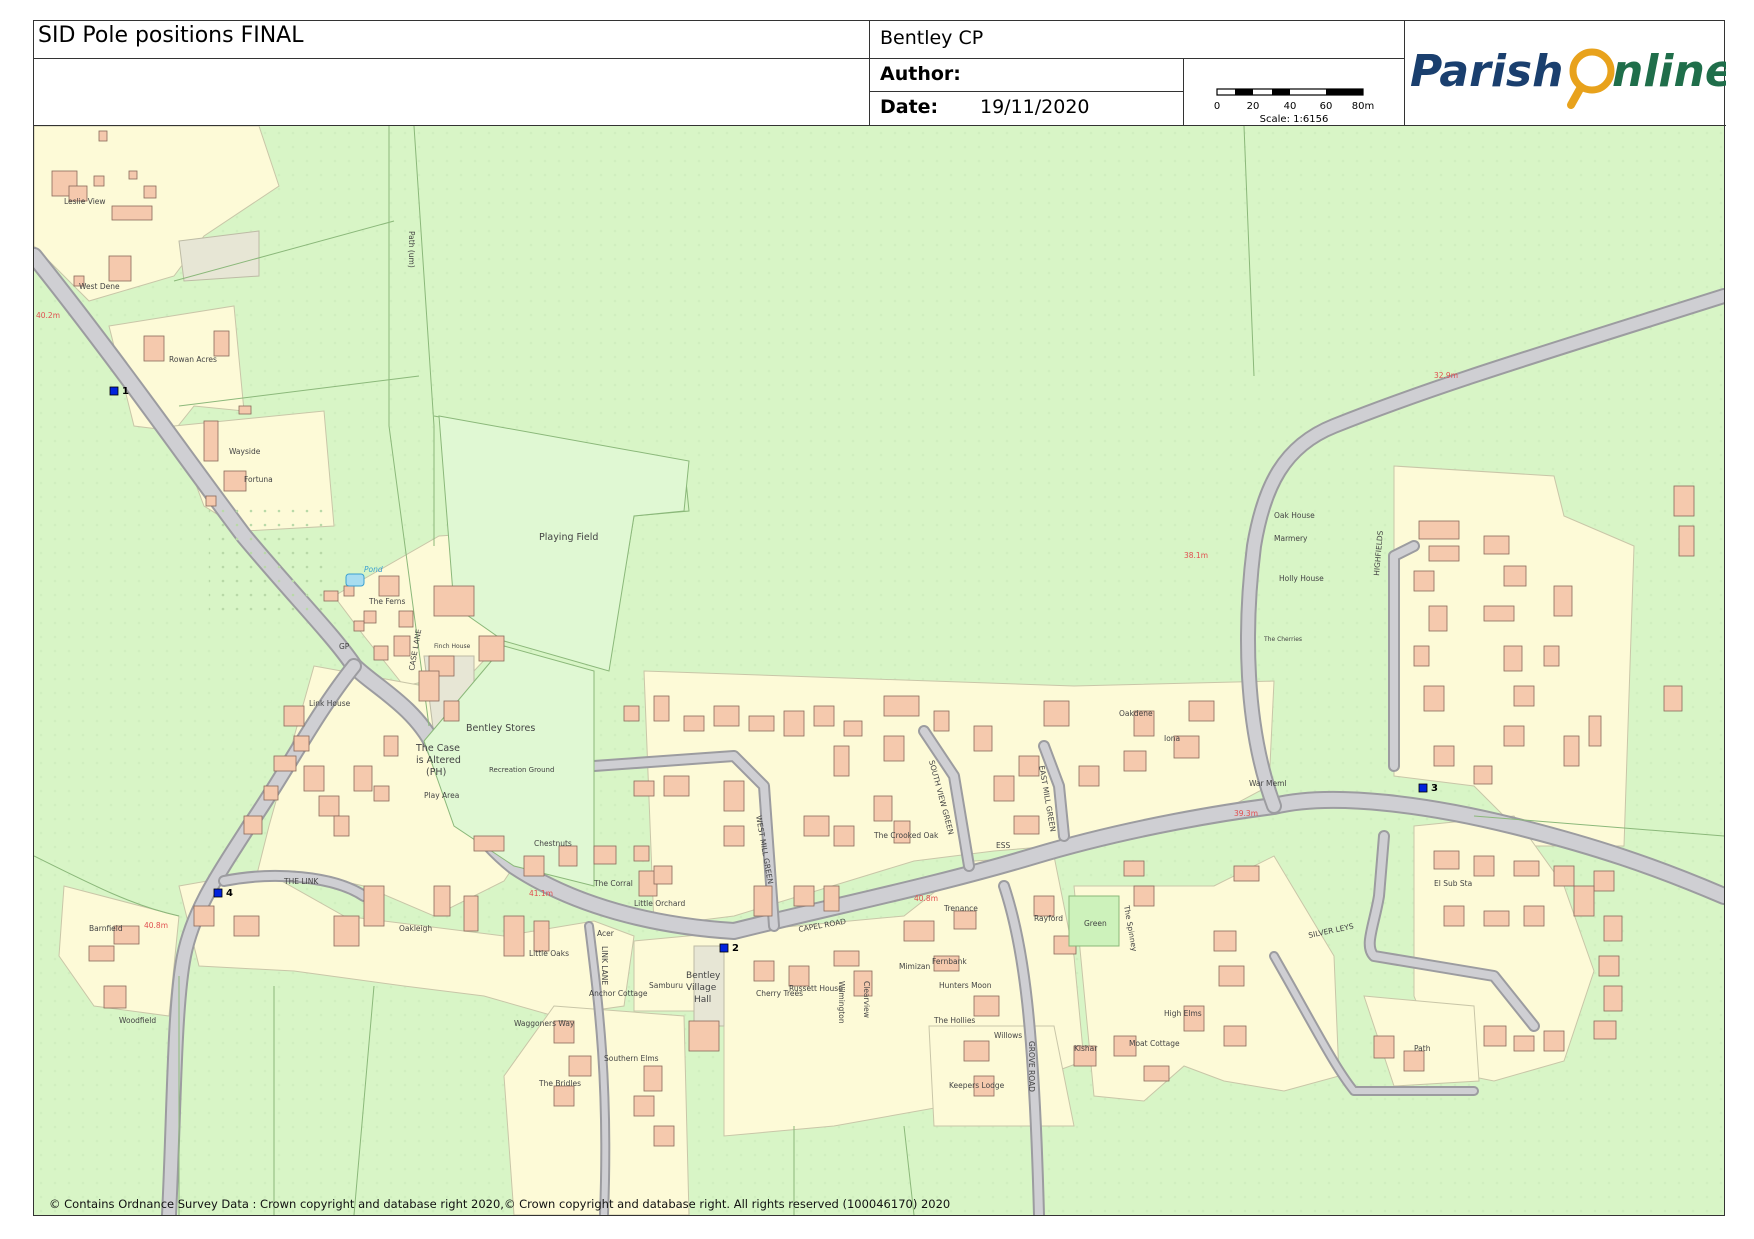  I want to click on label-the-hollies: The Hollies, so click(954, 1020).